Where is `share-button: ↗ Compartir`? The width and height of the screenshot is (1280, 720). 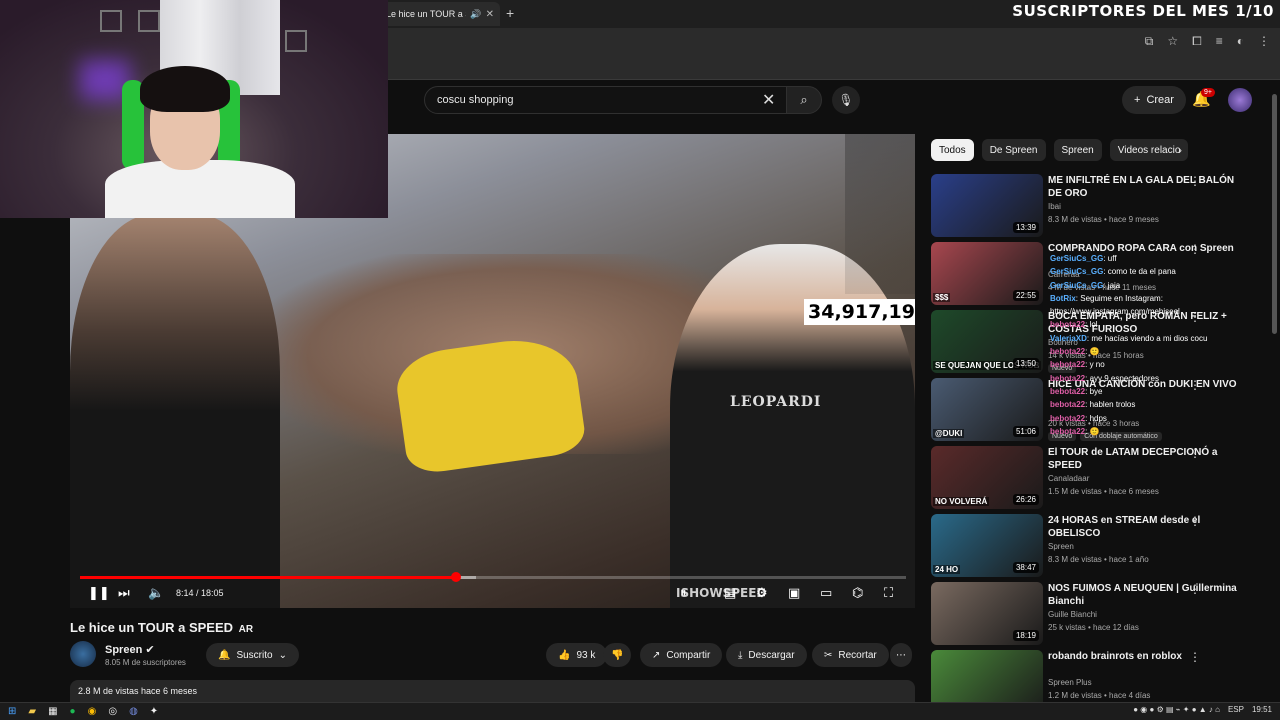 share-button: ↗ Compartir is located at coordinates (681, 655).